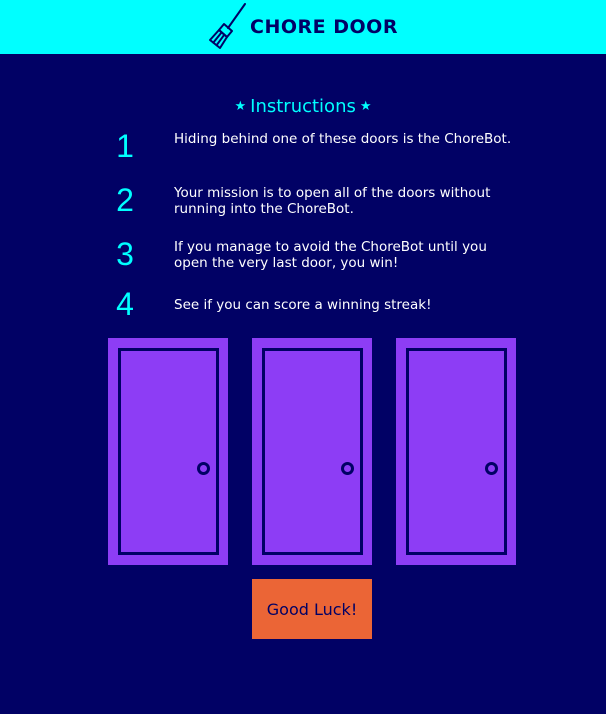  Describe the element at coordinates (324, 27) in the screenshot. I see `app-title: CHORE DOOR` at that location.